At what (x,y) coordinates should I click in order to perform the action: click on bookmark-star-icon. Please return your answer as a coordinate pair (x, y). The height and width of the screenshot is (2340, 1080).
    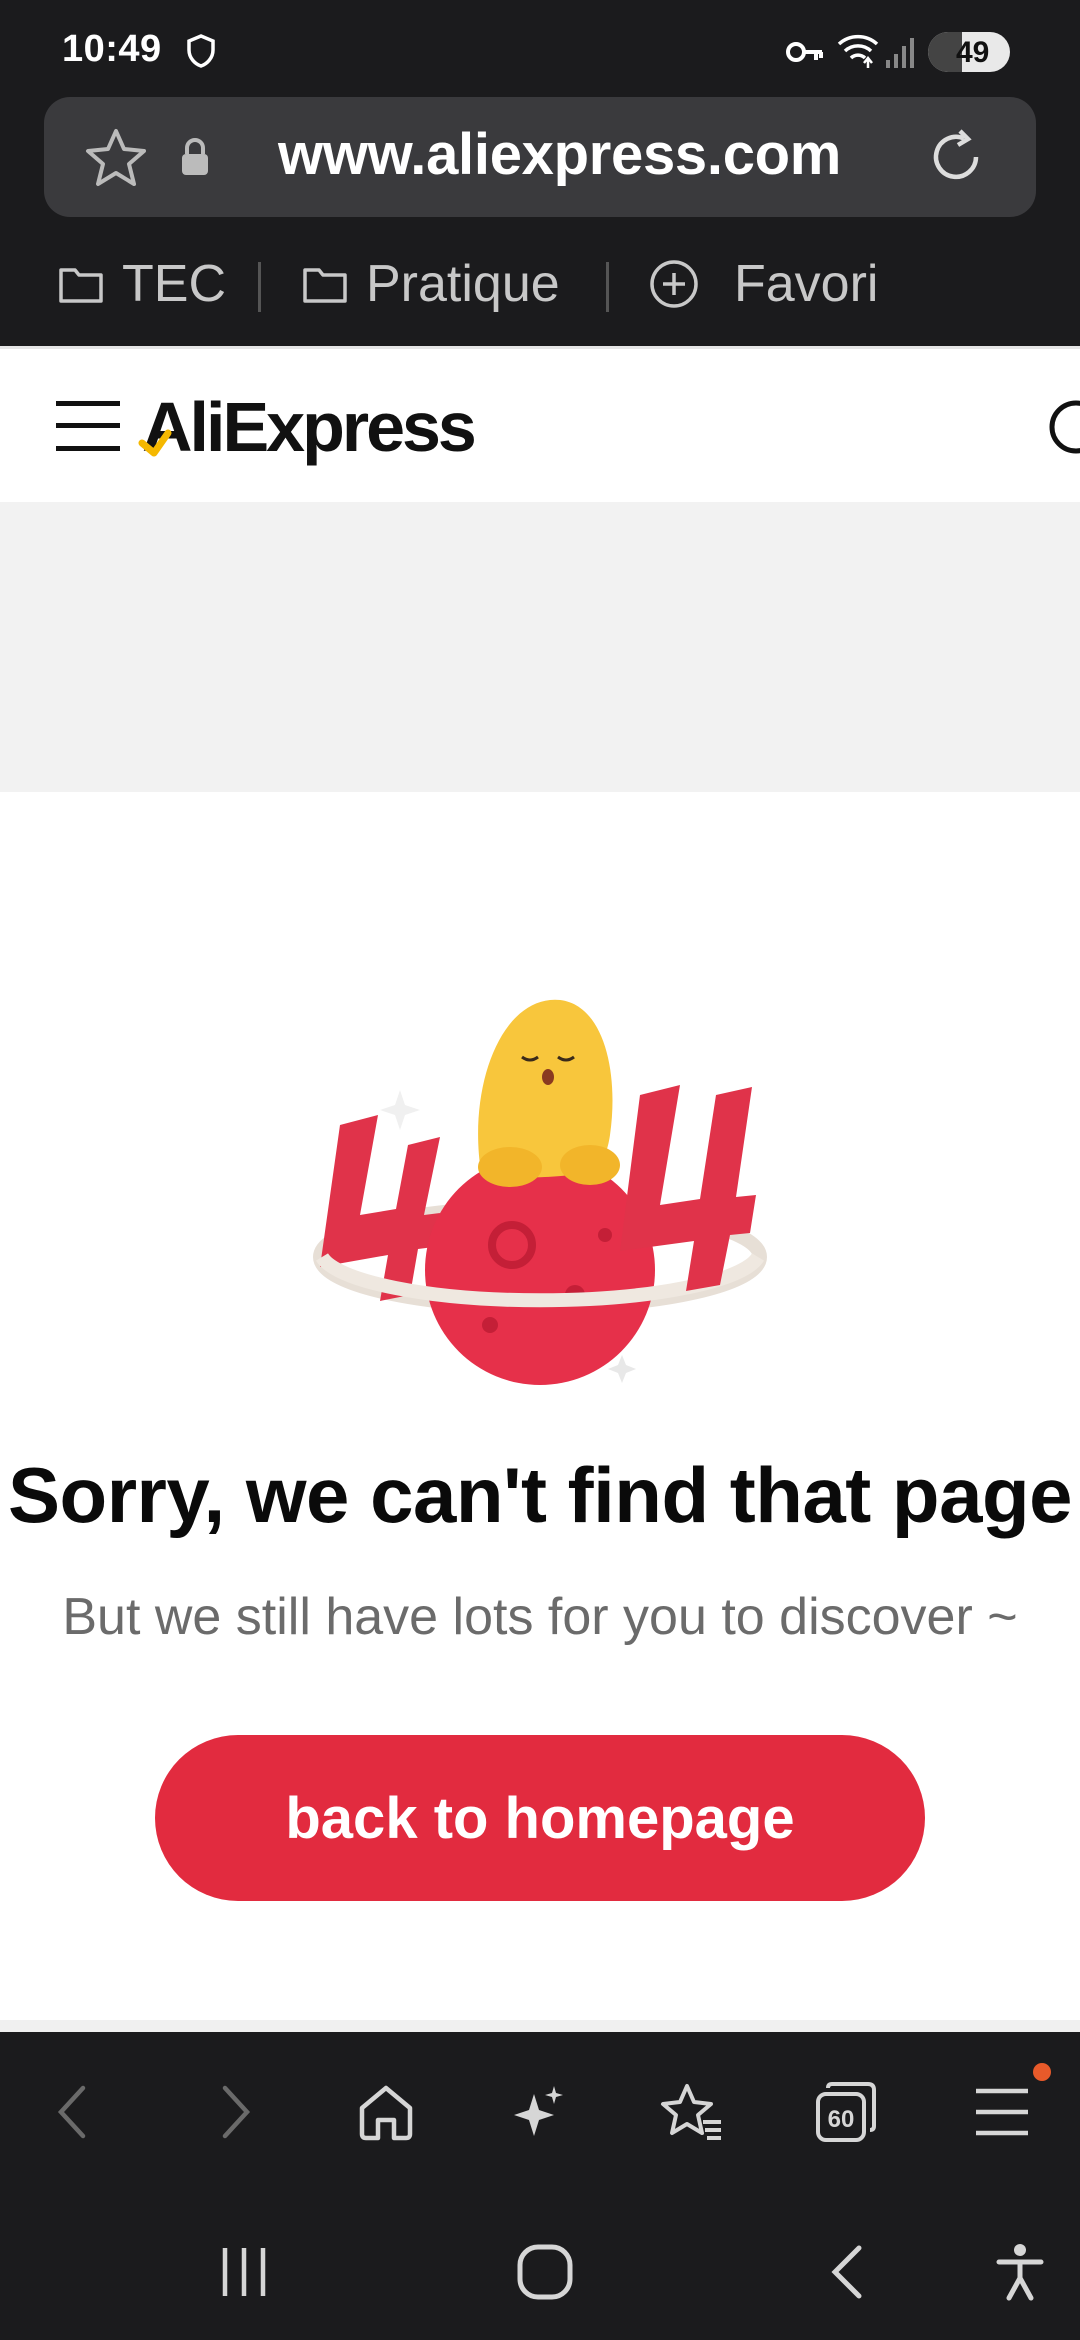
    Looking at the image, I should click on (116, 157).